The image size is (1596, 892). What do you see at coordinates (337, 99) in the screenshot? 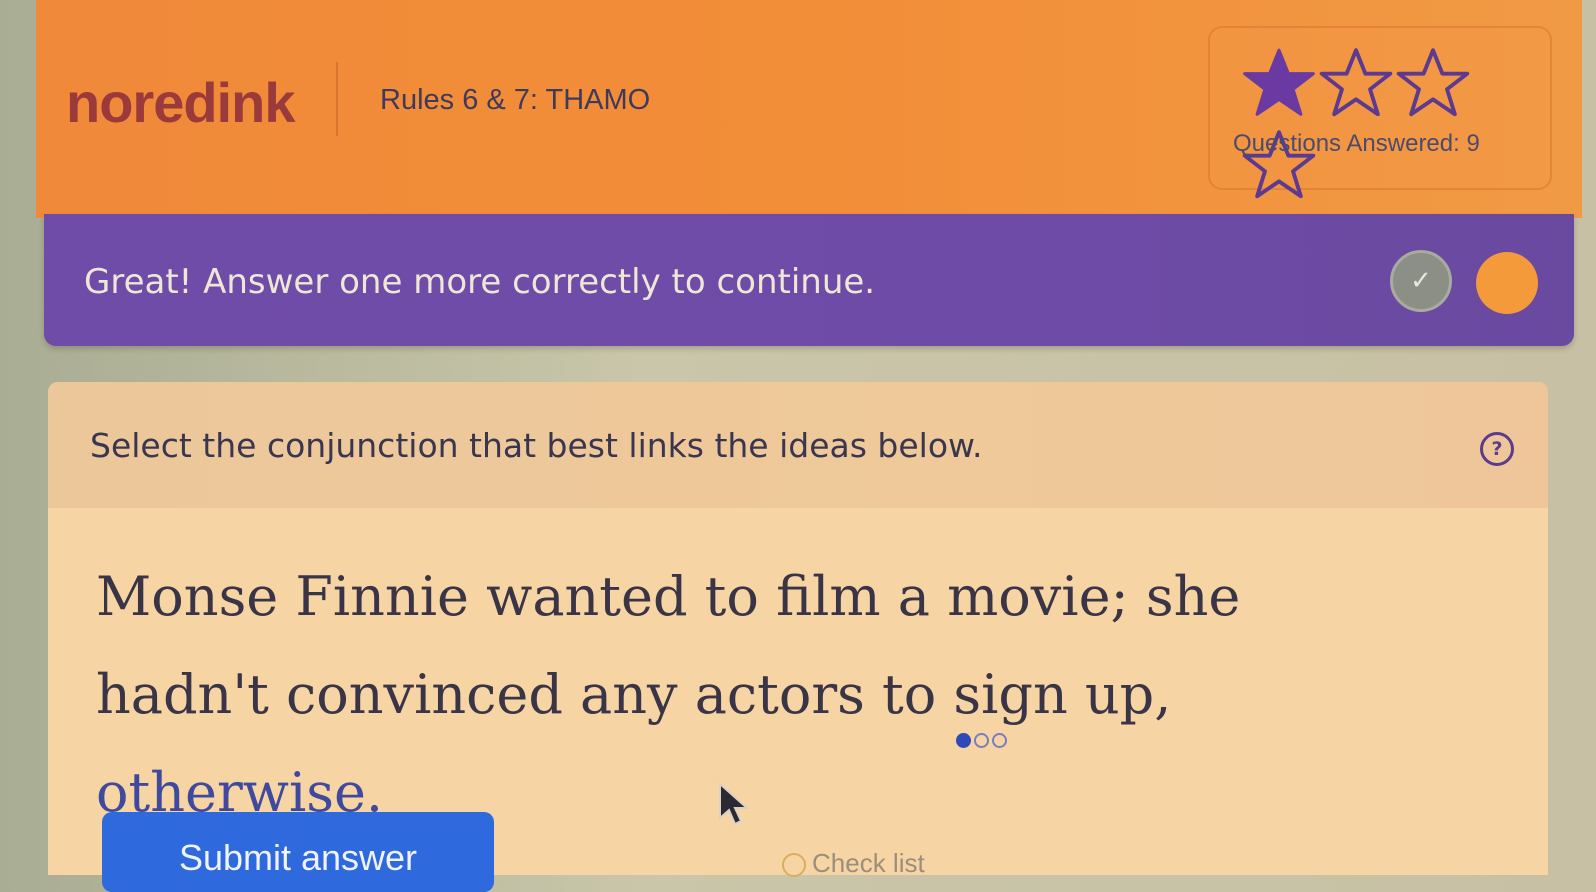
I see `header-divider` at bounding box center [337, 99].